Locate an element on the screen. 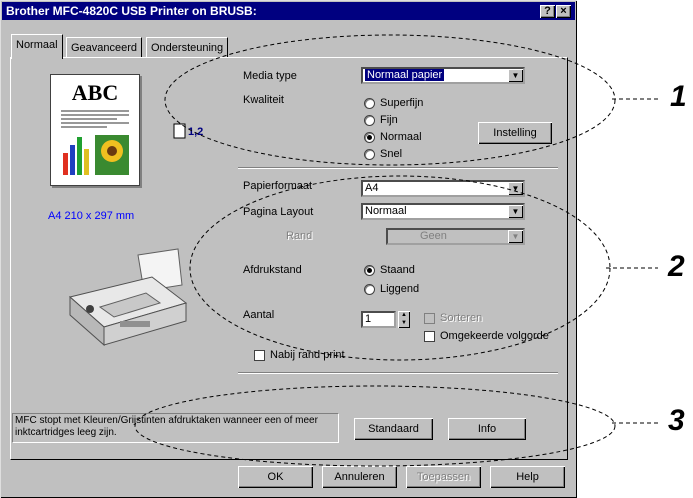  callout-label-1: 1 is located at coordinates (678, 96).